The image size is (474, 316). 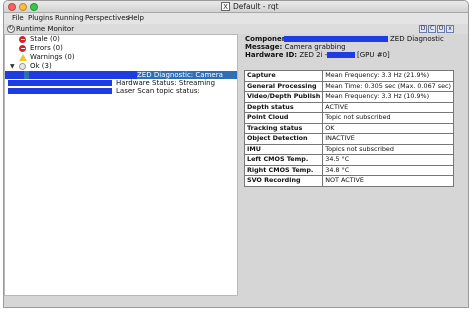 What do you see at coordinates (388, 97) in the screenshot?
I see `row-value: Mean Frequency: 3.3 Hz (10.9%)` at bounding box center [388, 97].